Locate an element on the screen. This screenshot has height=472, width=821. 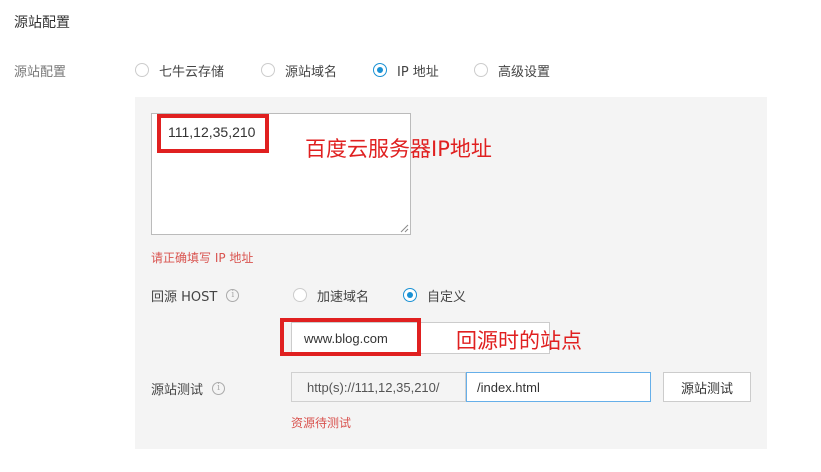
host-label: 回源 HOST i is located at coordinates (195, 295).